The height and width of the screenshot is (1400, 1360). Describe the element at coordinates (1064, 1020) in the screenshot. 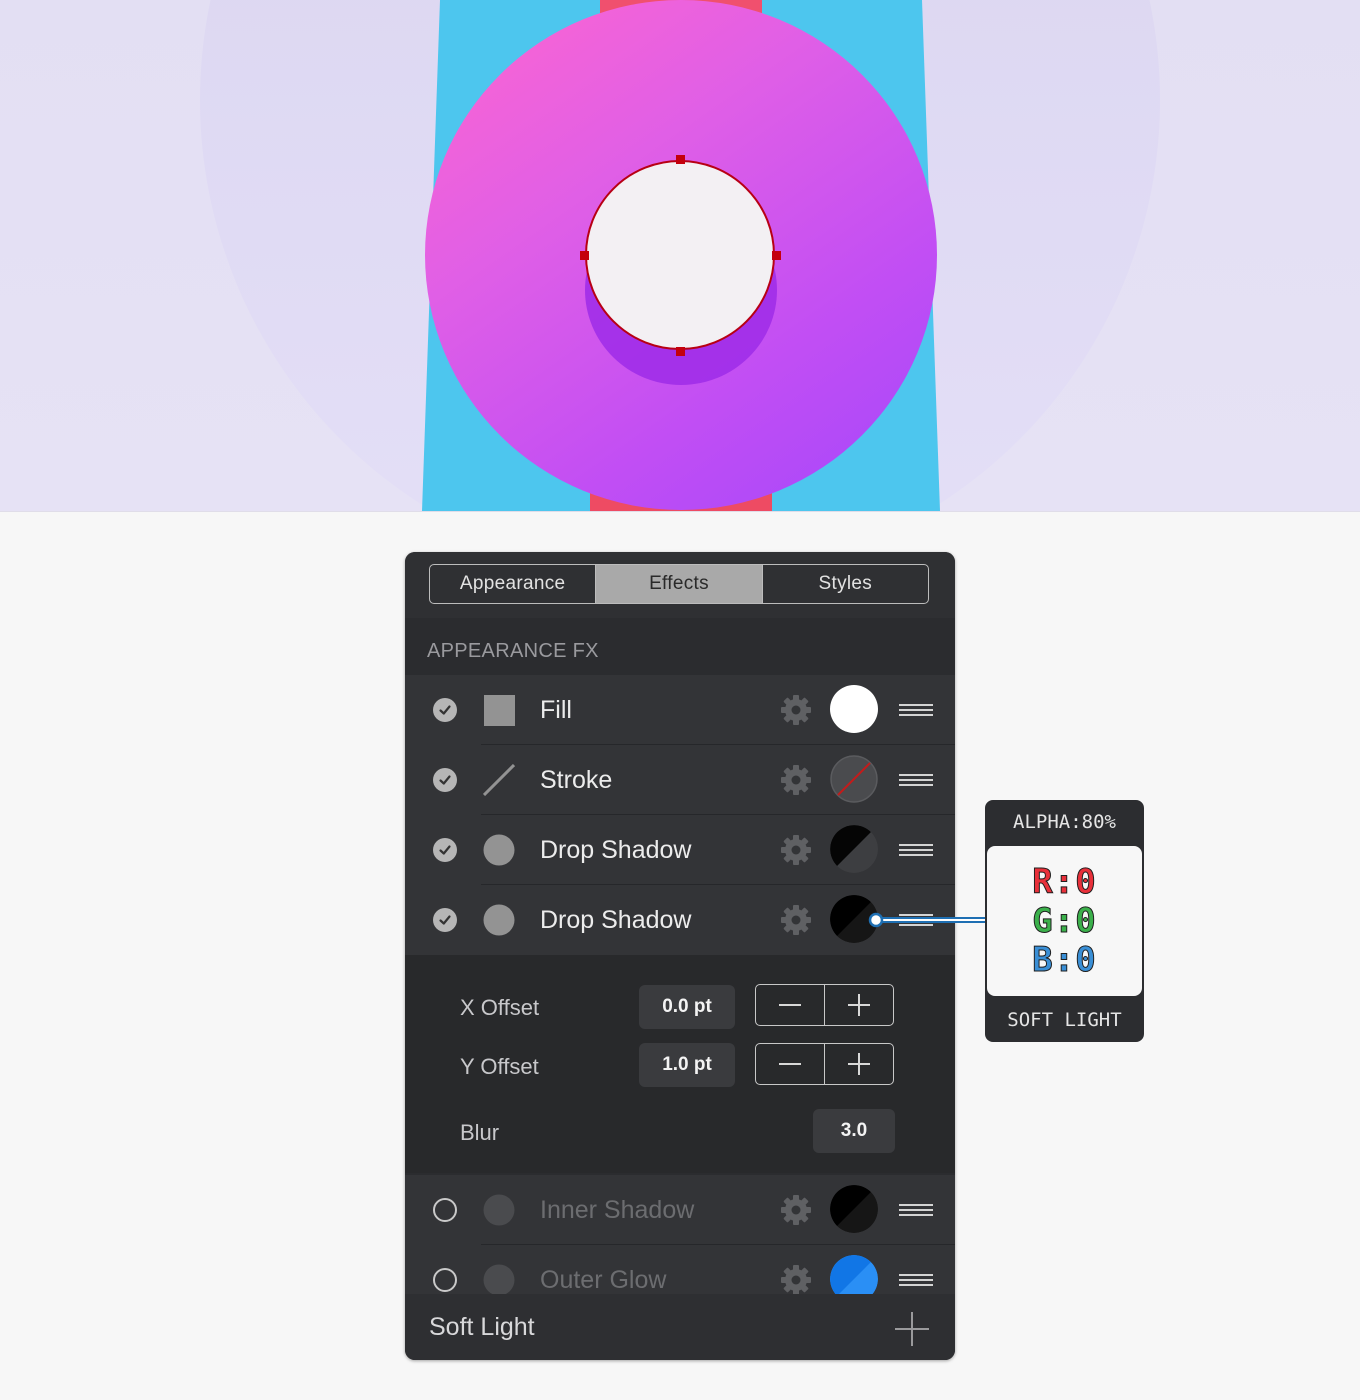

I see `blend-mode-value: SOFT LIGHT` at that location.